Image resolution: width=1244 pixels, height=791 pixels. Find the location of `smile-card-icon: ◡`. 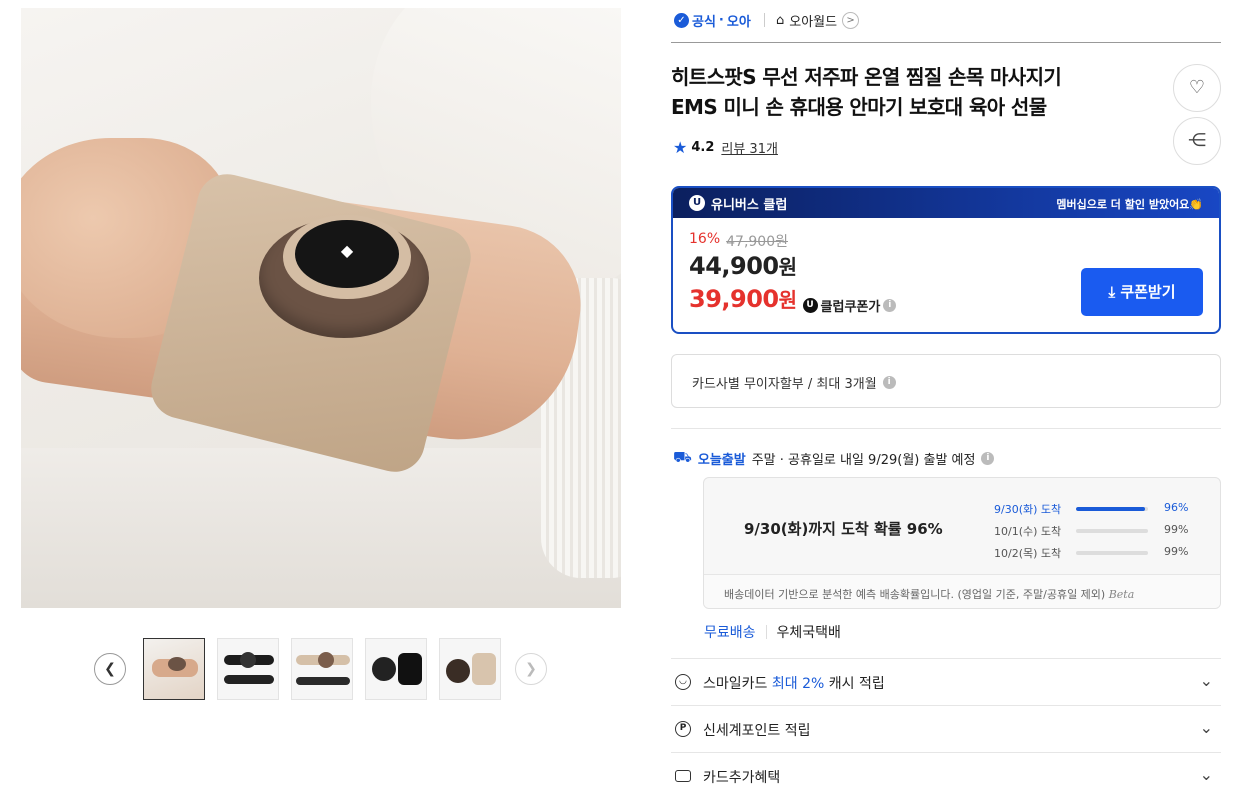

smile-card-icon: ◡ is located at coordinates (683, 682).